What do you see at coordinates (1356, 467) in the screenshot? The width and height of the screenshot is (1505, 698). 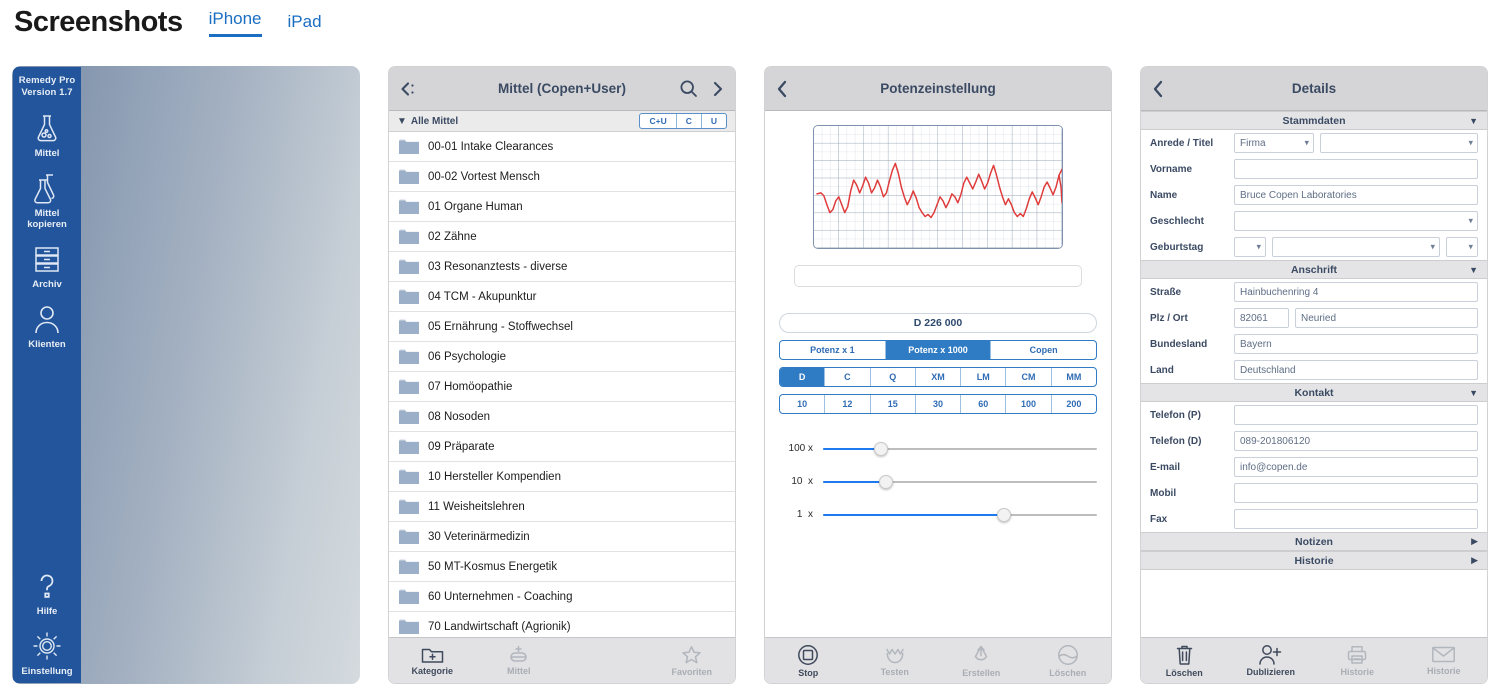 I see `field-e-mail-0: info@copen.de` at bounding box center [1356, 467].